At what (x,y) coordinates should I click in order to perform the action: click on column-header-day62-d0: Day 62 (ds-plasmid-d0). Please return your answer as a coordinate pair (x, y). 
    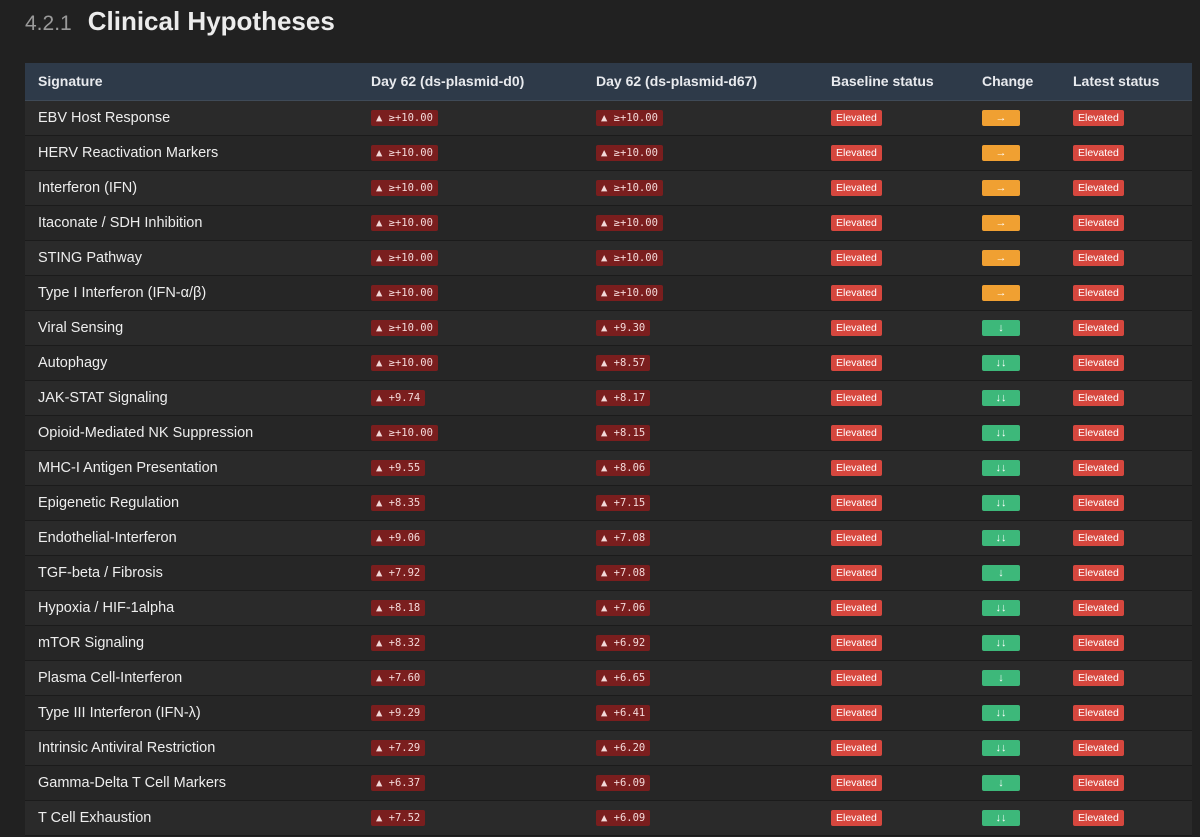
    Looking at the image, I should click on (470, 82).